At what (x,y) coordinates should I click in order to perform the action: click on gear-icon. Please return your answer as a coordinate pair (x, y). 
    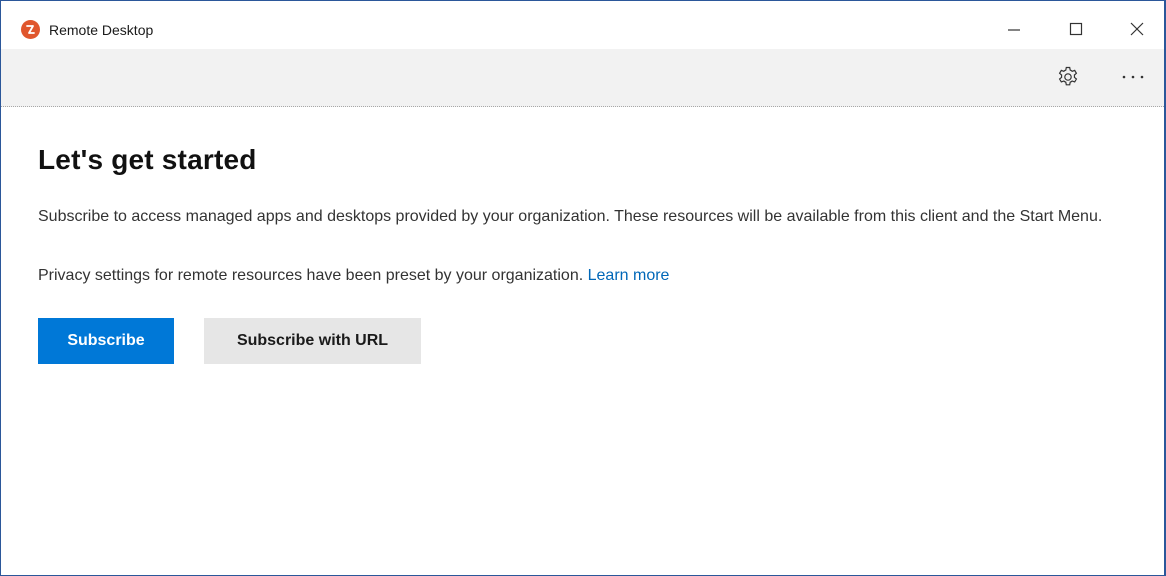
    Looking at the image, I should click on (1068, 76).